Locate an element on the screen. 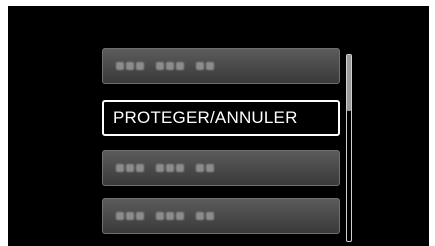  menu-item-protect-cancel: PROTEGER/ANNULER is located at coordinates (221, 118).